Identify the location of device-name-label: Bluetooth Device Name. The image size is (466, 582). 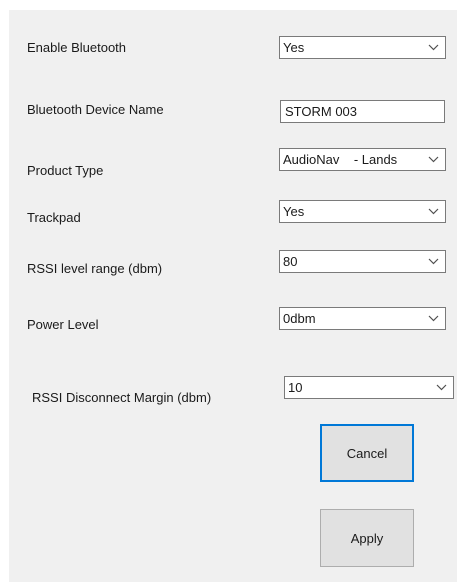
(95, 109).